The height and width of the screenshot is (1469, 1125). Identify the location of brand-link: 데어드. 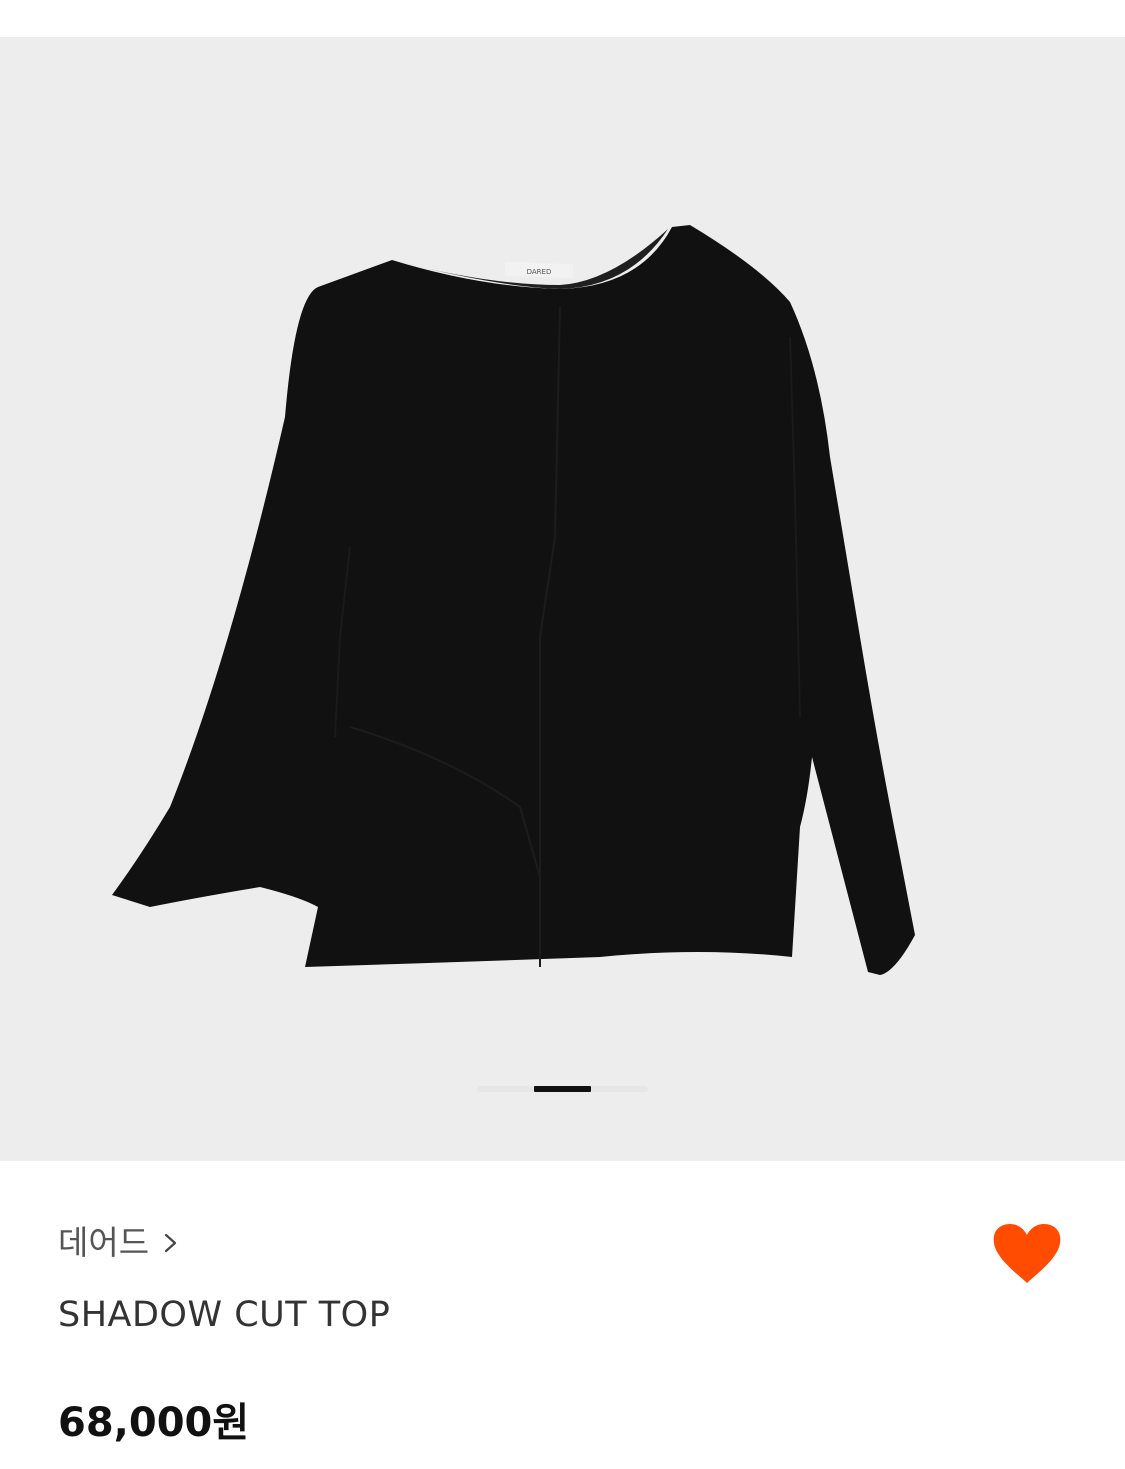
(119, 1243).